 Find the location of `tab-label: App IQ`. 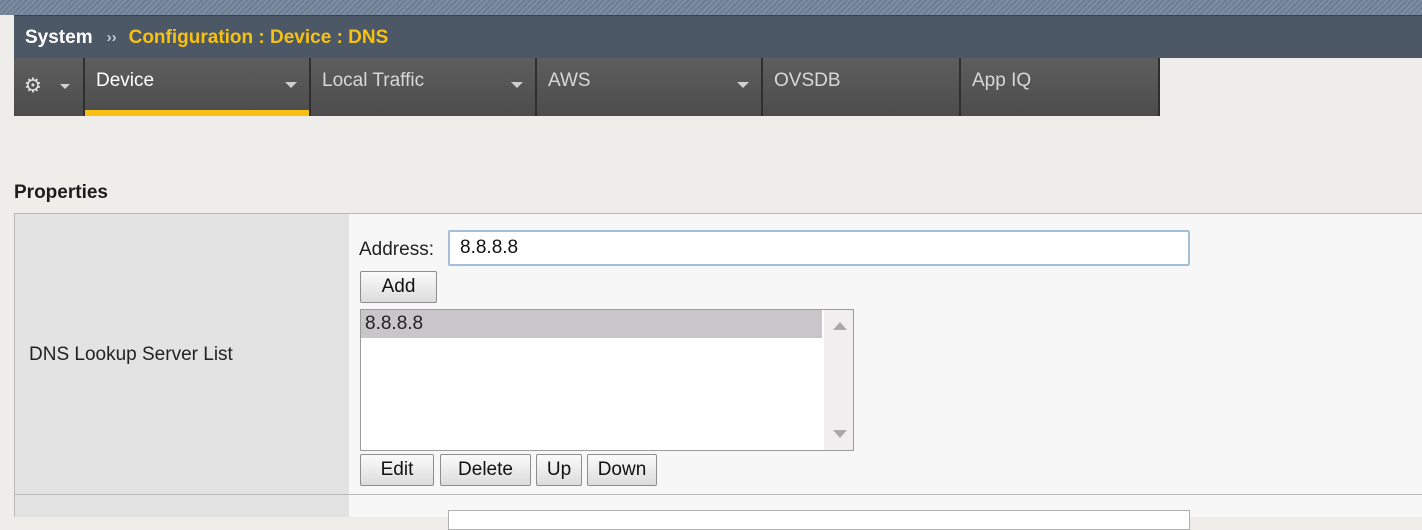

tab-label: App IQ is located at coordinates (1002, 80).